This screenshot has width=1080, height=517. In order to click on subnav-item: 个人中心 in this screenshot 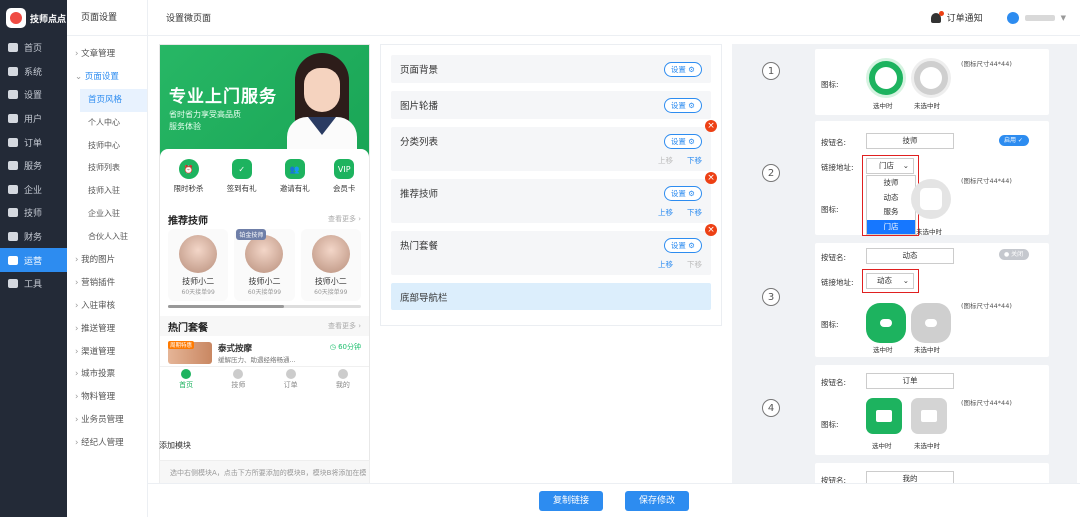, I will do `click(107, 123)`.